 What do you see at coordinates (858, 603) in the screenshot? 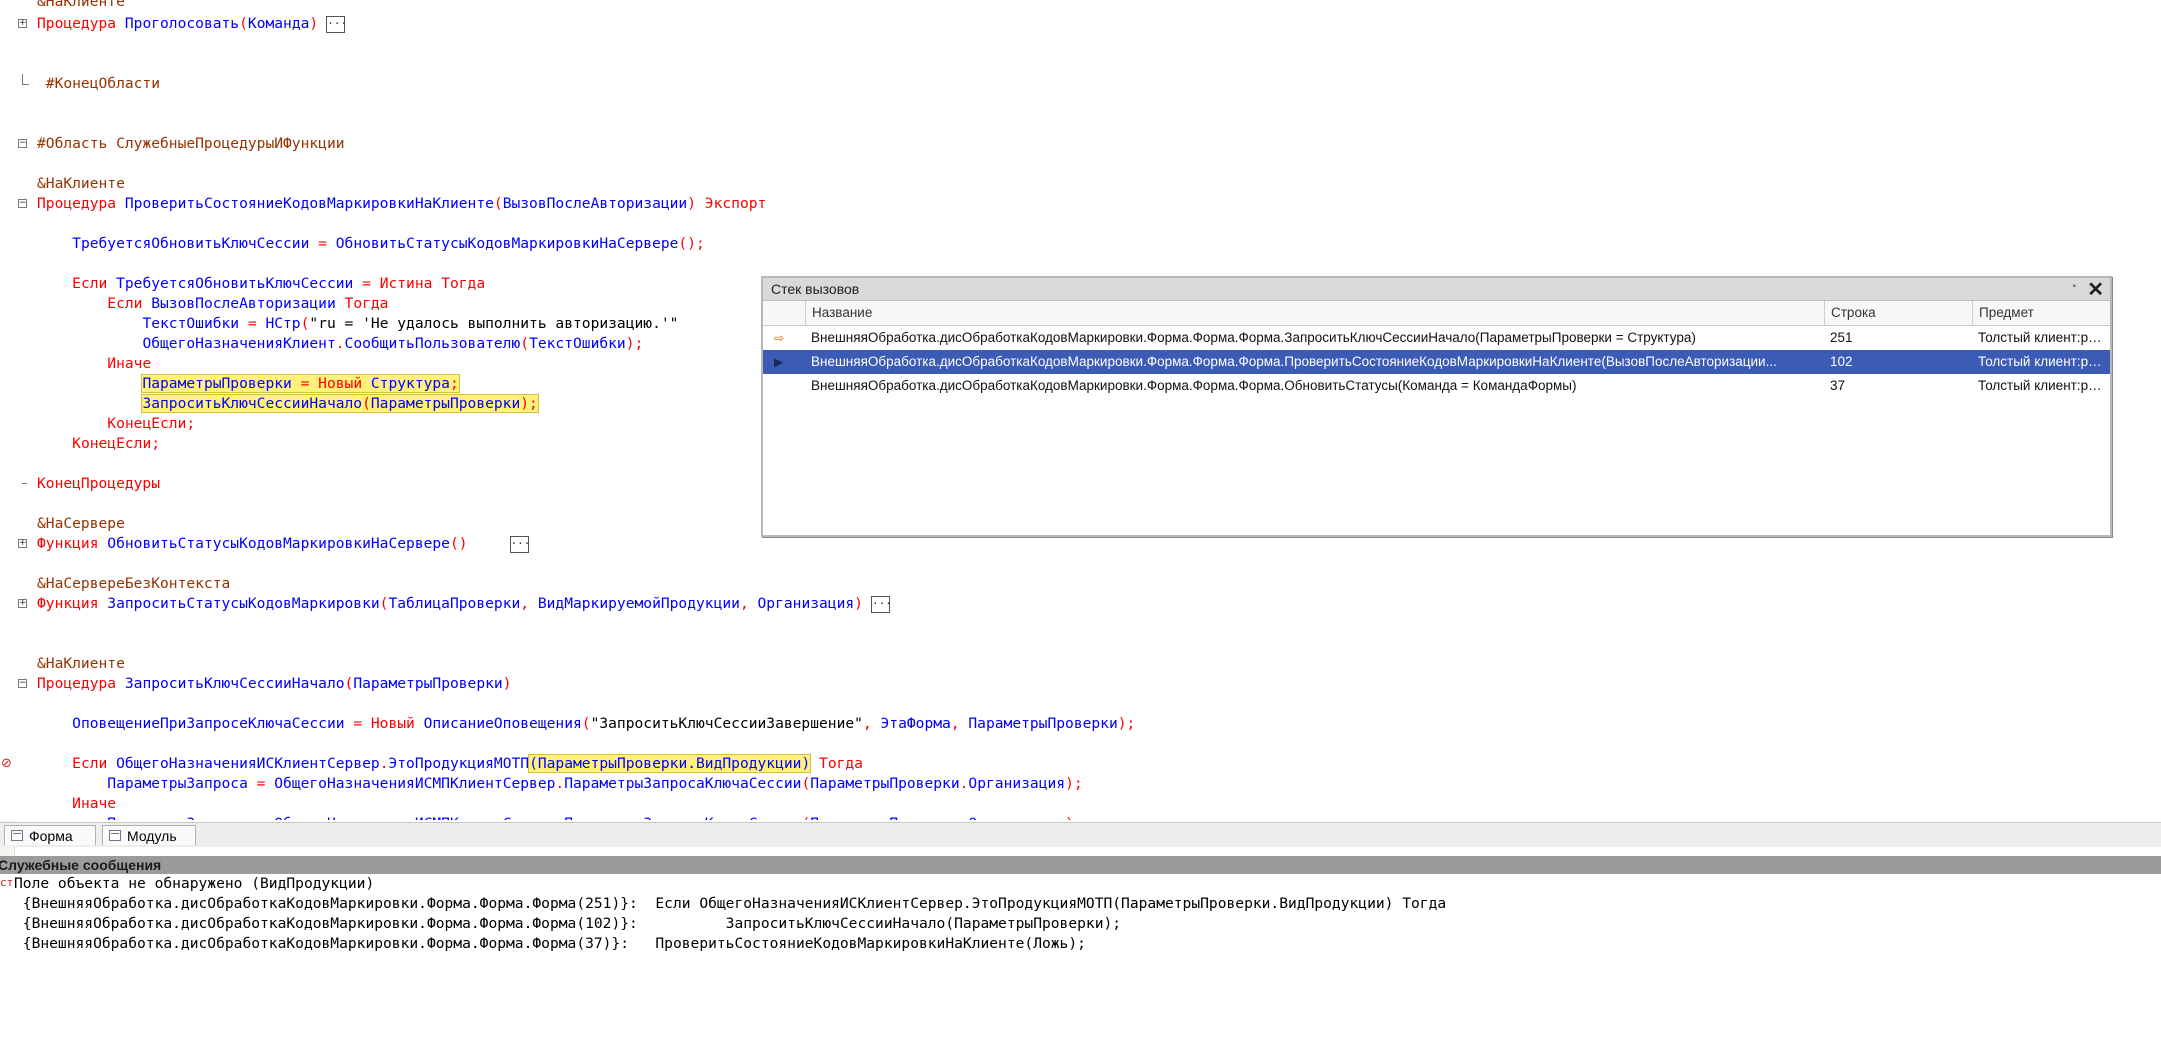
I see `code-token: )` at bounding box center [858, 603].